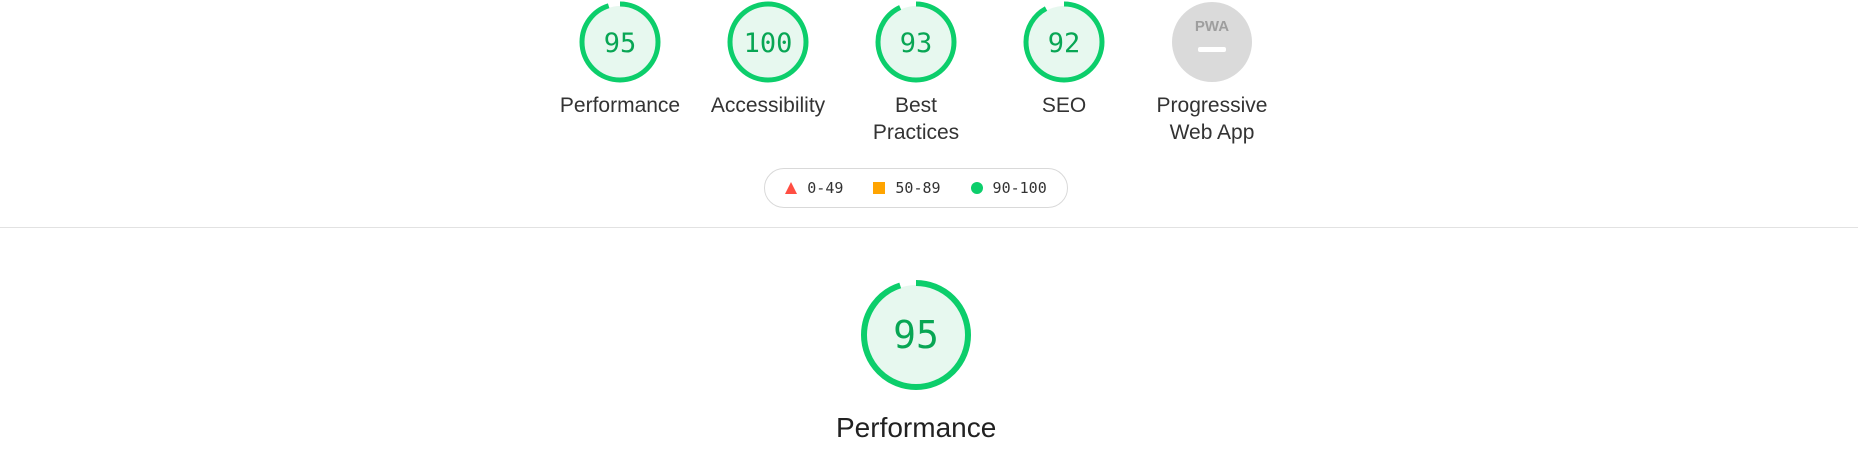 The width and height of the screenshot is (1858, 454). I want to click on pwa-label: Progressive Web App, so click(1212, 119).